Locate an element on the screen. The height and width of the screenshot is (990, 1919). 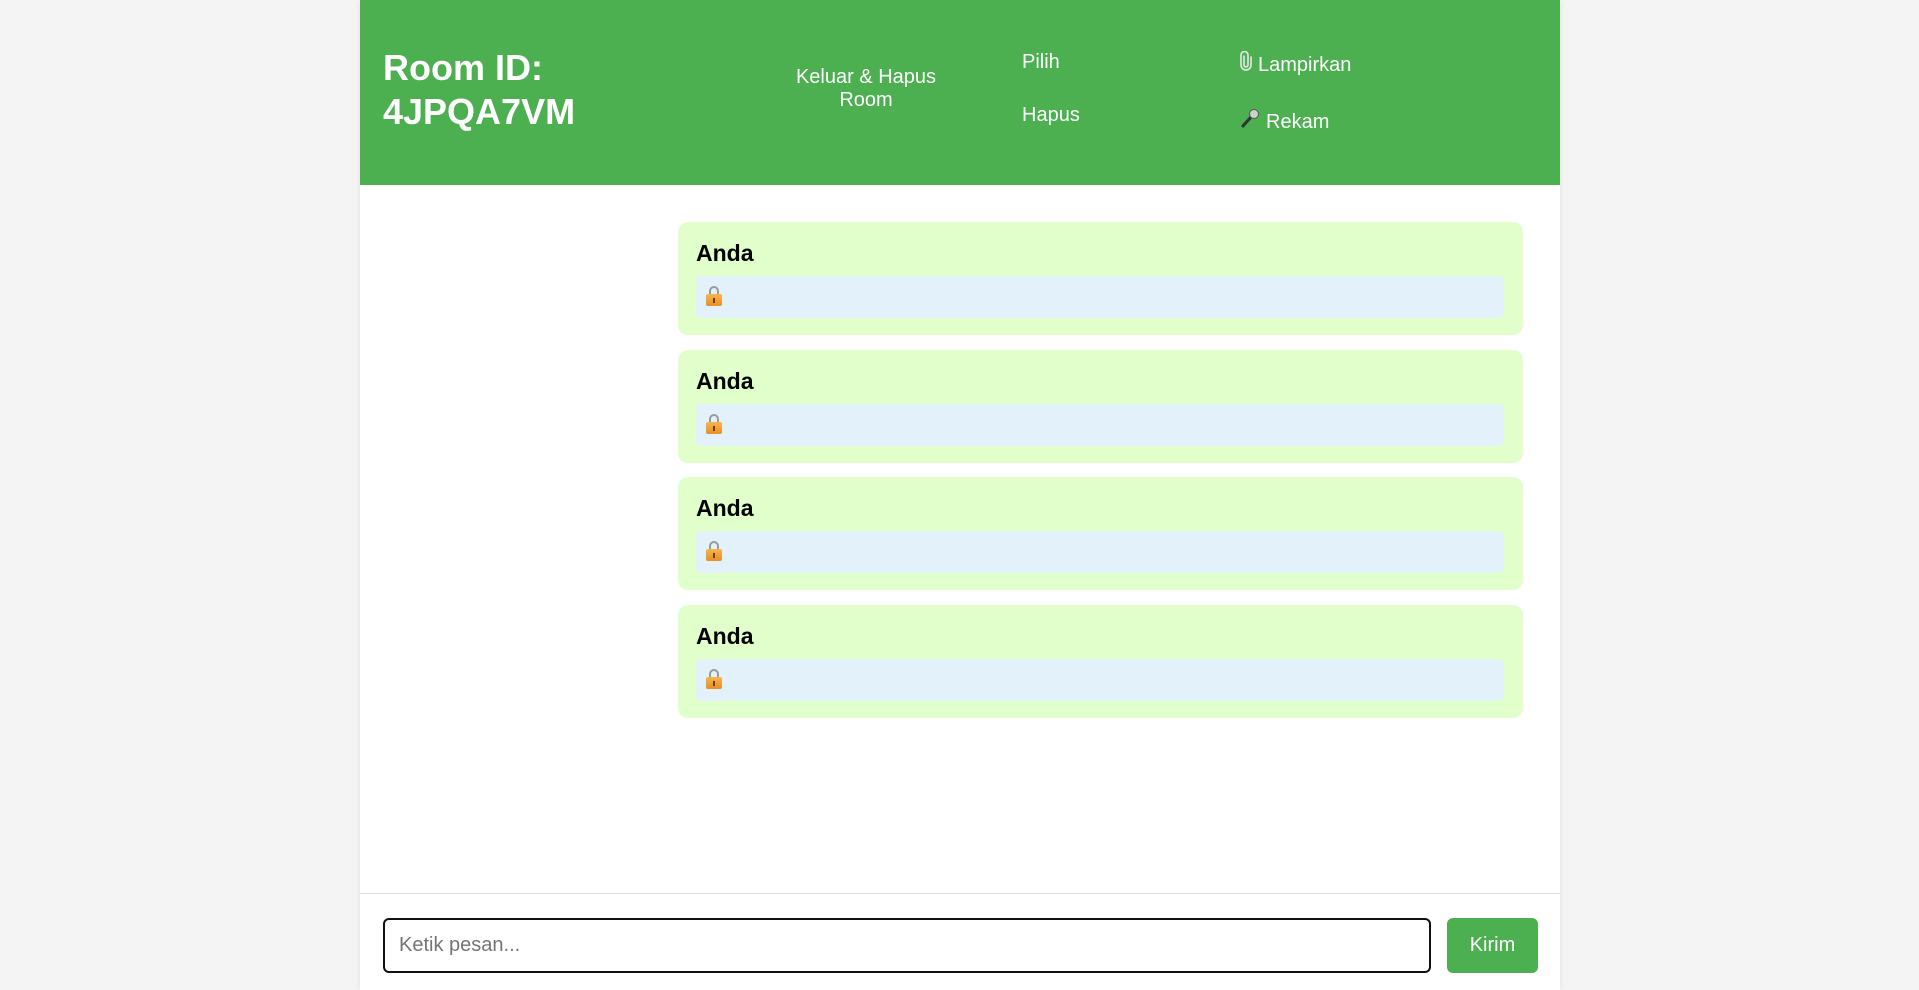
send-button: Kirim is located at coordinates (1492, 945).